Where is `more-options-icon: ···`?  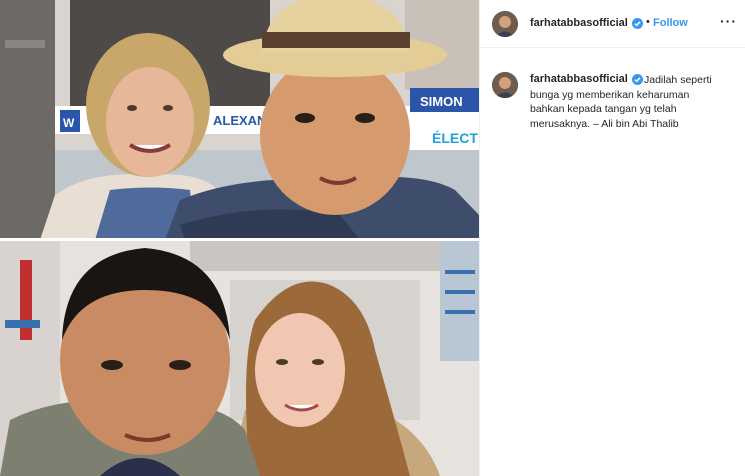 more-options-icon: ··· is located at coordinates (728, 21).